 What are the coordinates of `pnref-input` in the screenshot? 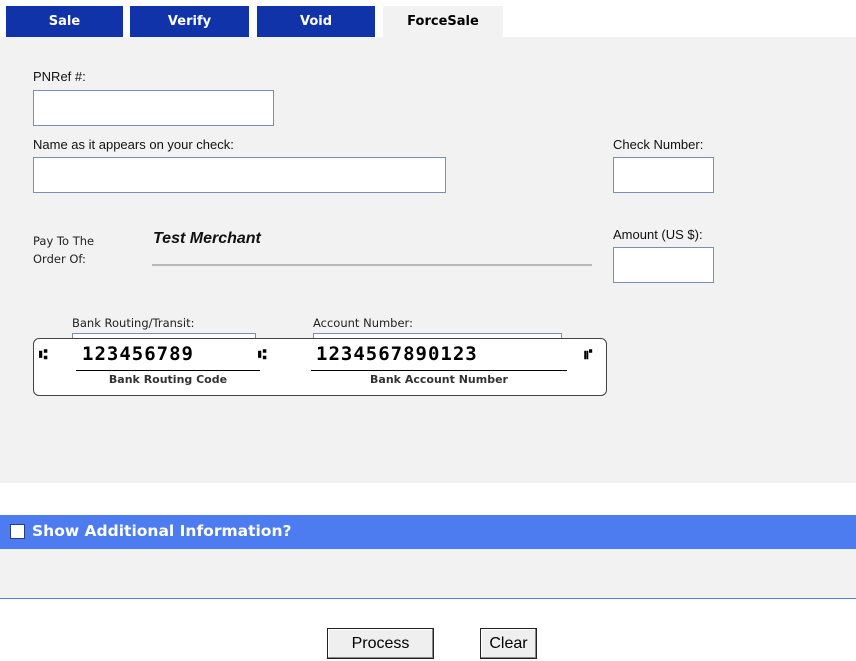 It's located at (153, 108).